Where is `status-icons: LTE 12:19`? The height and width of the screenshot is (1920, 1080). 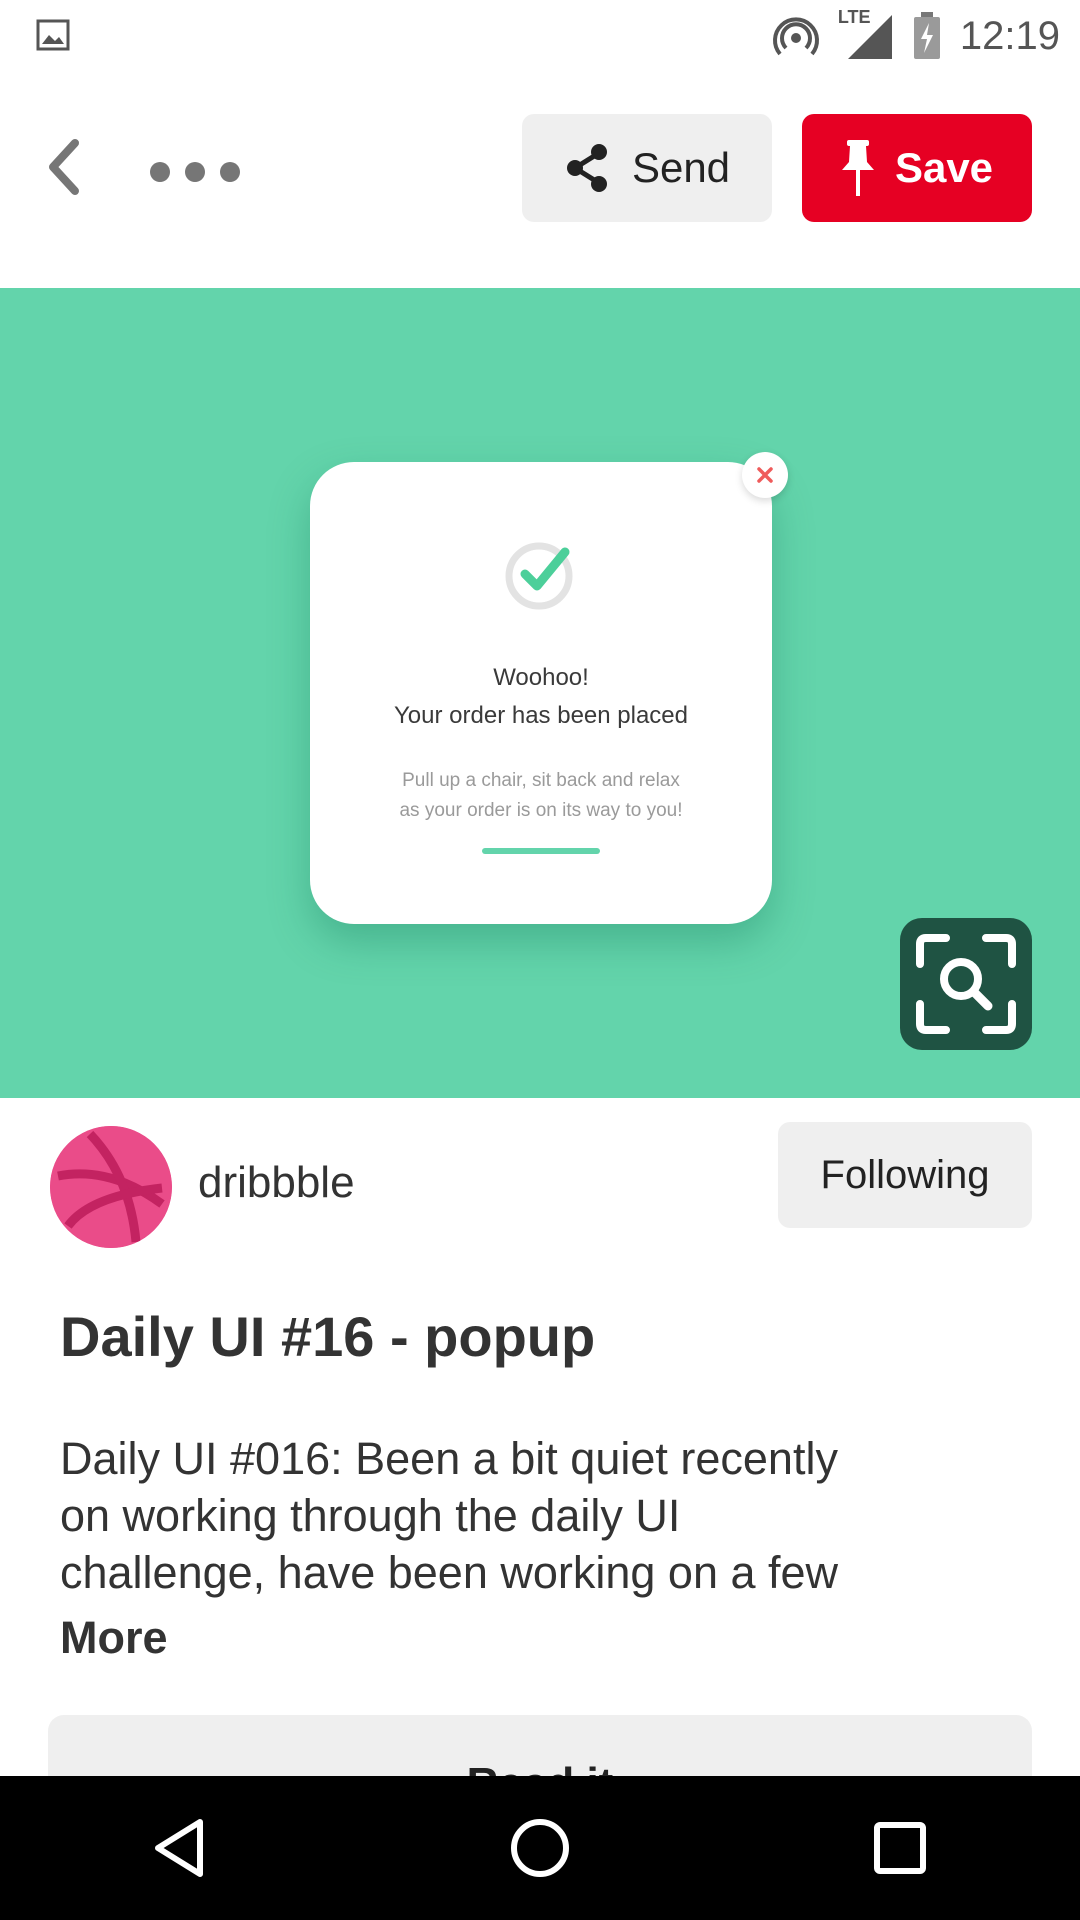
status-icons: LTE 12:19 is located at coordinates (916, 36).